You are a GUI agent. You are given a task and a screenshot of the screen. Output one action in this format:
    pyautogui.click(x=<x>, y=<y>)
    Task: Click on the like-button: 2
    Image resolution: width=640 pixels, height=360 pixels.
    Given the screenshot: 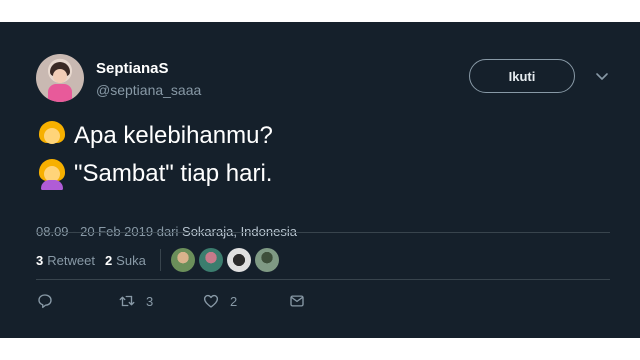 What is the action you would take?
    pyautogui.click(x=245, y=301)
    